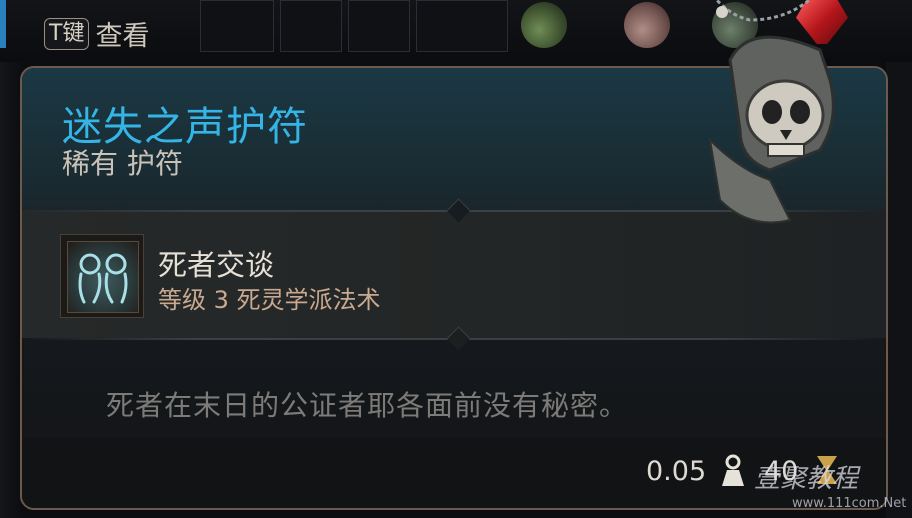 The width and height of the screenshot is (912, 518). I want to click on watermark-text: 壹聚教程, so click(806, 479).